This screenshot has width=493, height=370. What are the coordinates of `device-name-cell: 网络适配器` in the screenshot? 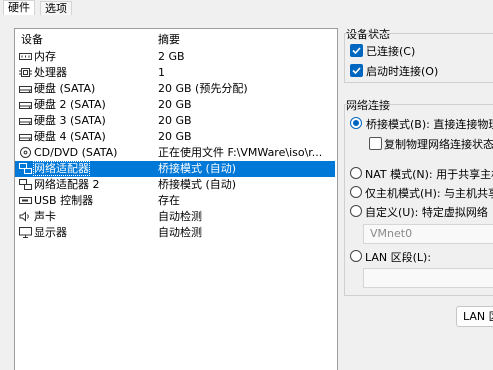 It's located at (54, 169).